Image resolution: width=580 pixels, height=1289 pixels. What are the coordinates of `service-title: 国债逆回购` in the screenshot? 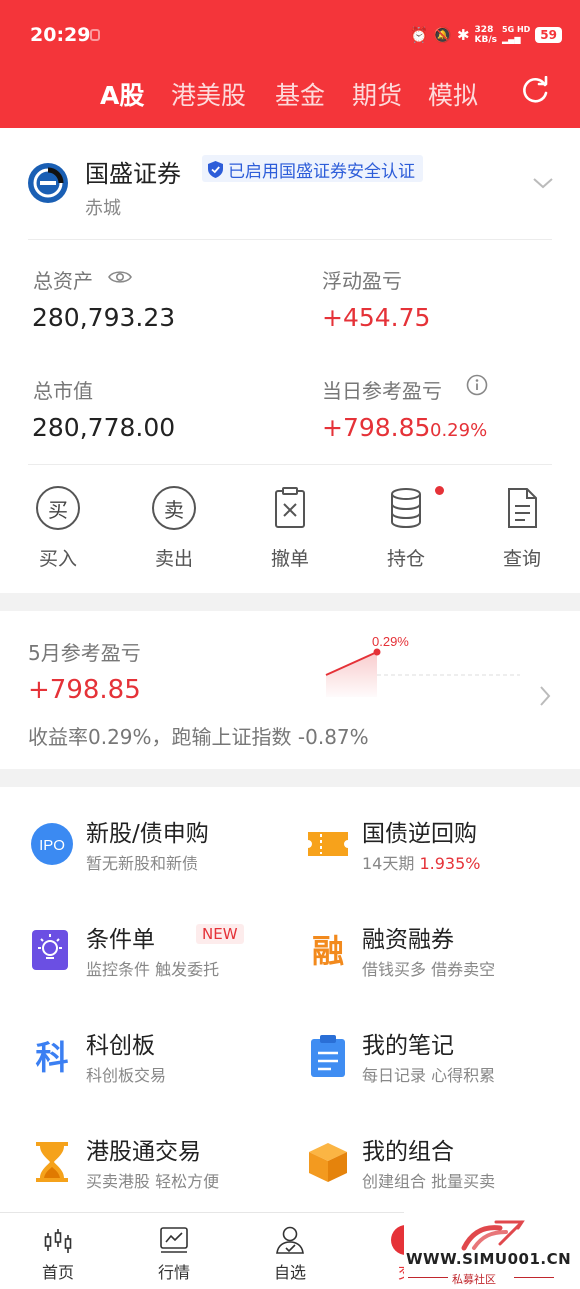 It's located at (419, 834).